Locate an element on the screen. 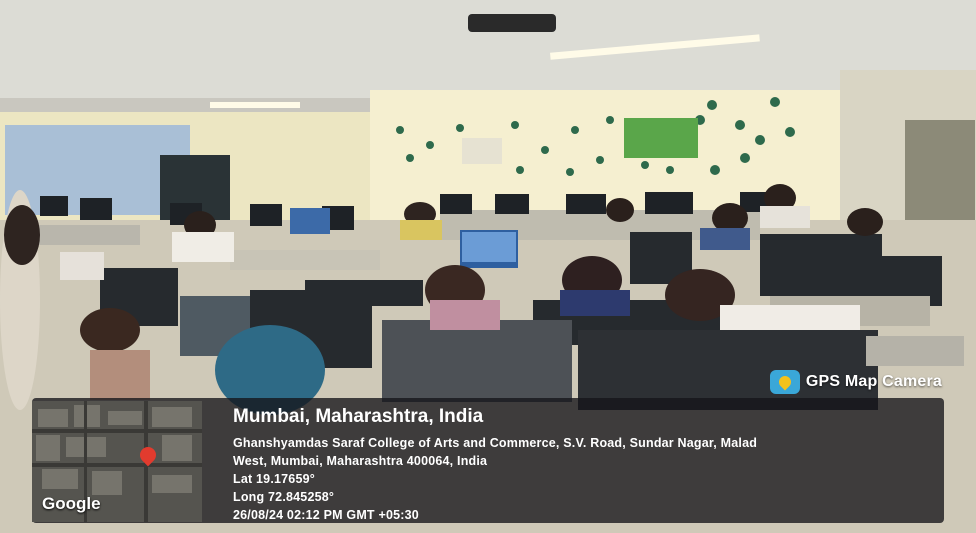 This screenshot has height=533, width=976. gps-map-camera-brand: GPS Map Camera is located at coordinates (855, 382).